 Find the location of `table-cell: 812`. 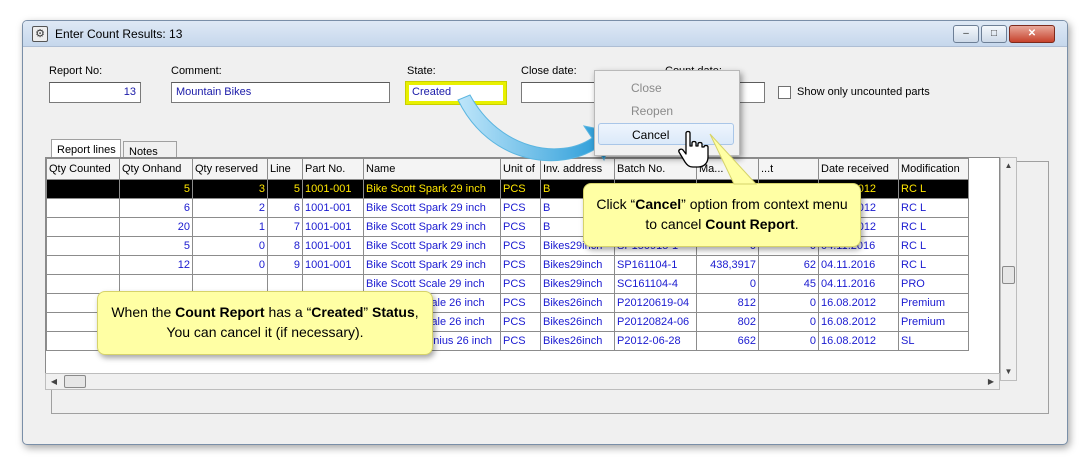

table-cell: 812 is located at coordinates (727, 303).